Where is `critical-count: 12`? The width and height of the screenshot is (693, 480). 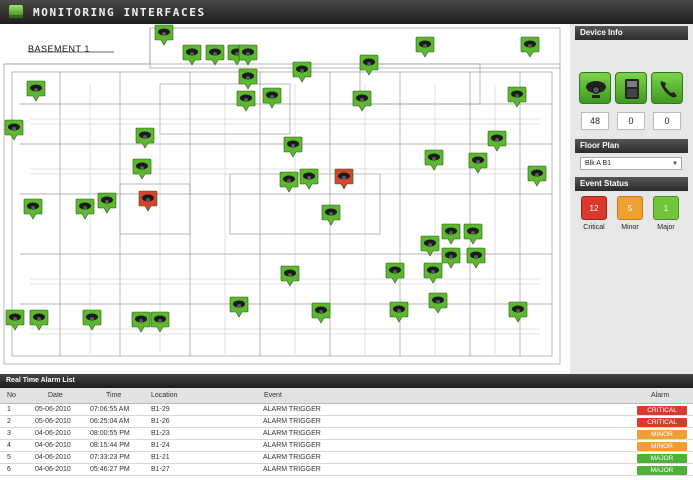 critical-count: 12 is located at coordinates (594, 208).